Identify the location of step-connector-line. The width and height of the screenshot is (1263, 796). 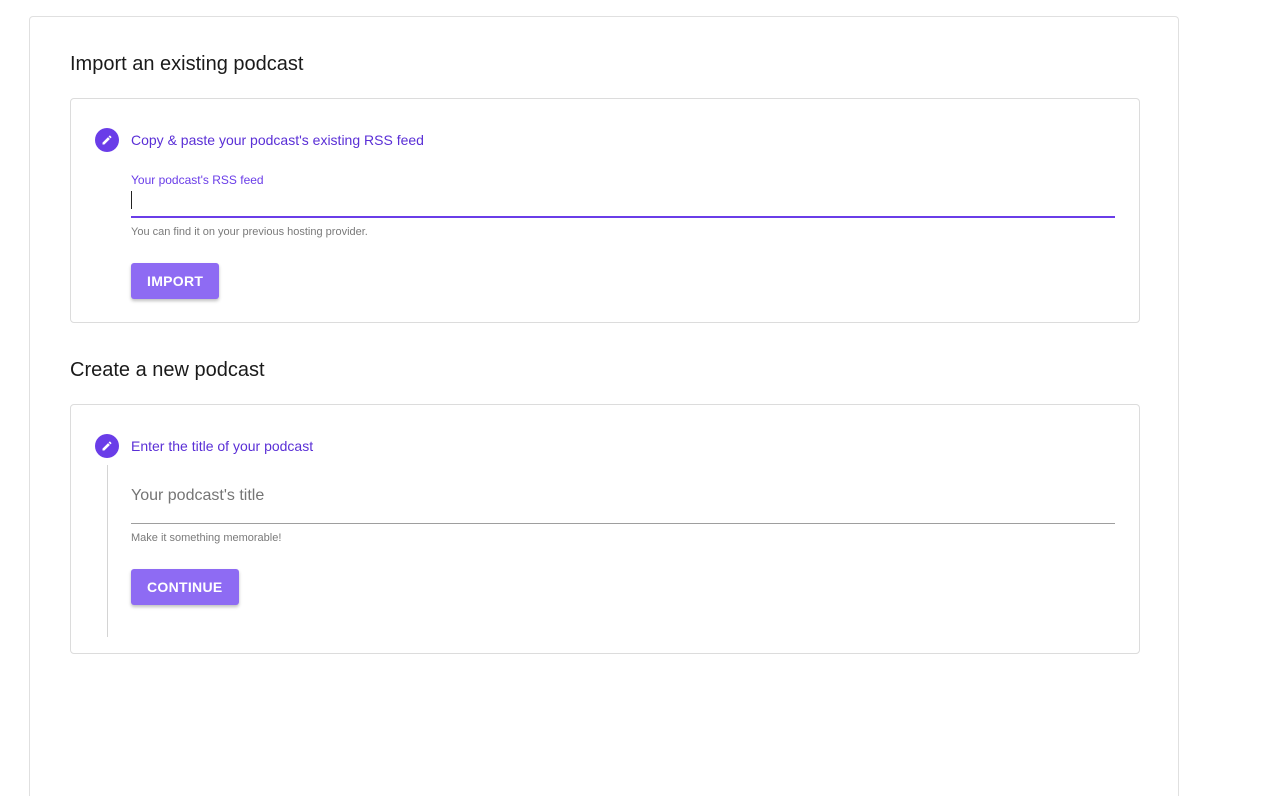
(107, 551).